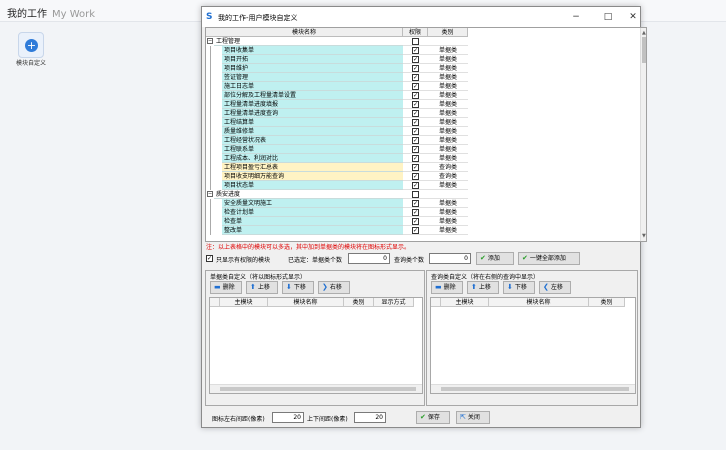  I want to click on tree-row: 施工日志单 ✓ 单据类, so click(337, 86).